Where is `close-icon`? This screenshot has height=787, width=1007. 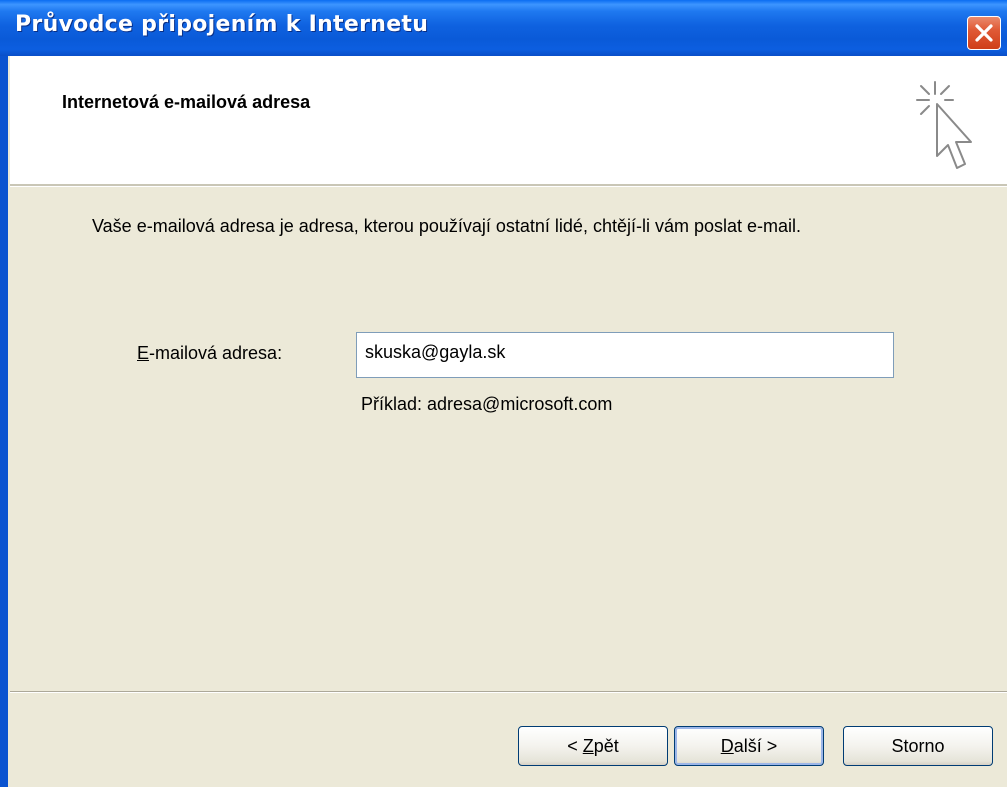 close-icon is located at coordinates (984, 33).